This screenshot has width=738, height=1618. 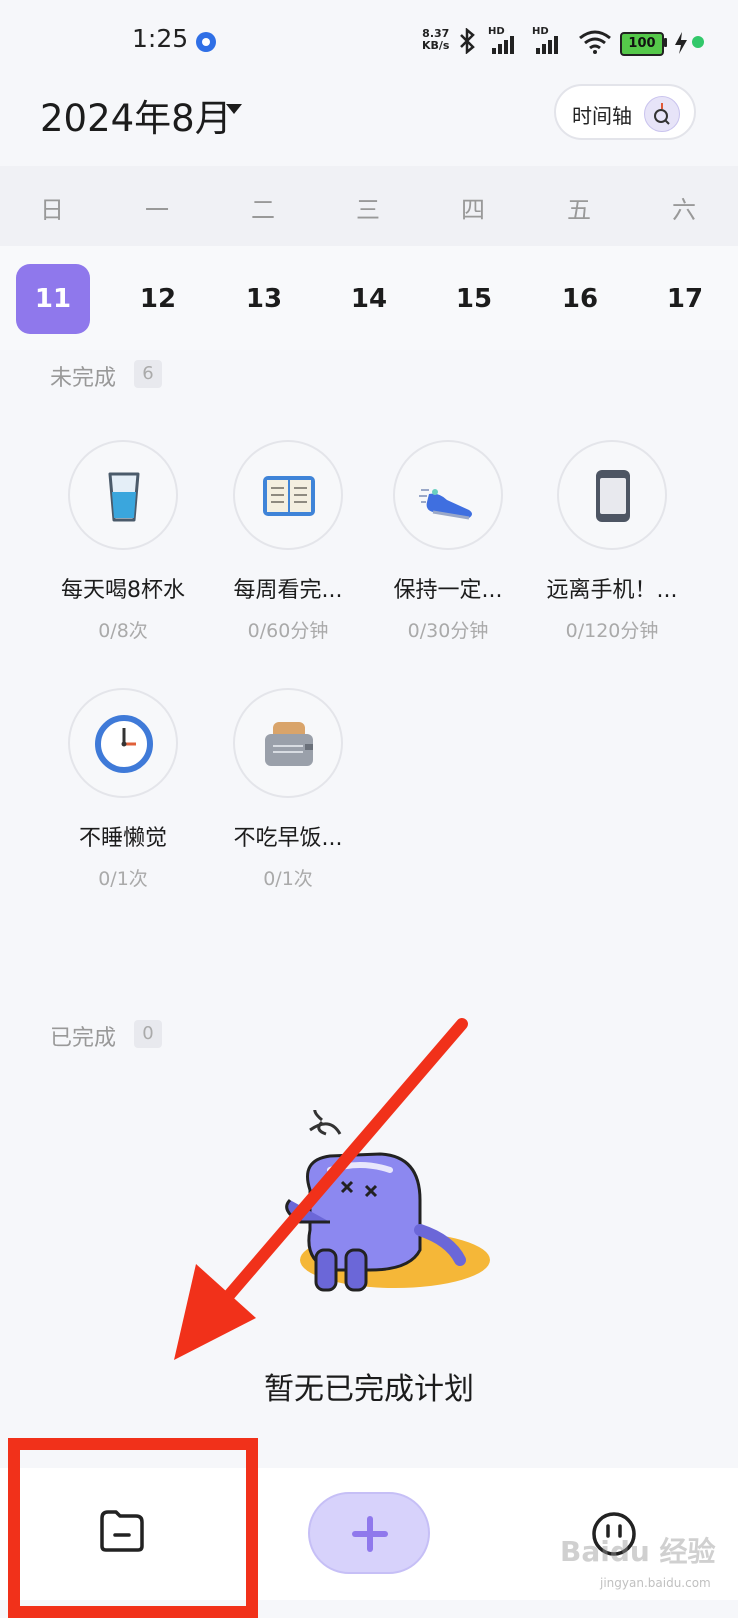 I want to click on incomplete-section-label: 未完成, so click(x=83, y=378).